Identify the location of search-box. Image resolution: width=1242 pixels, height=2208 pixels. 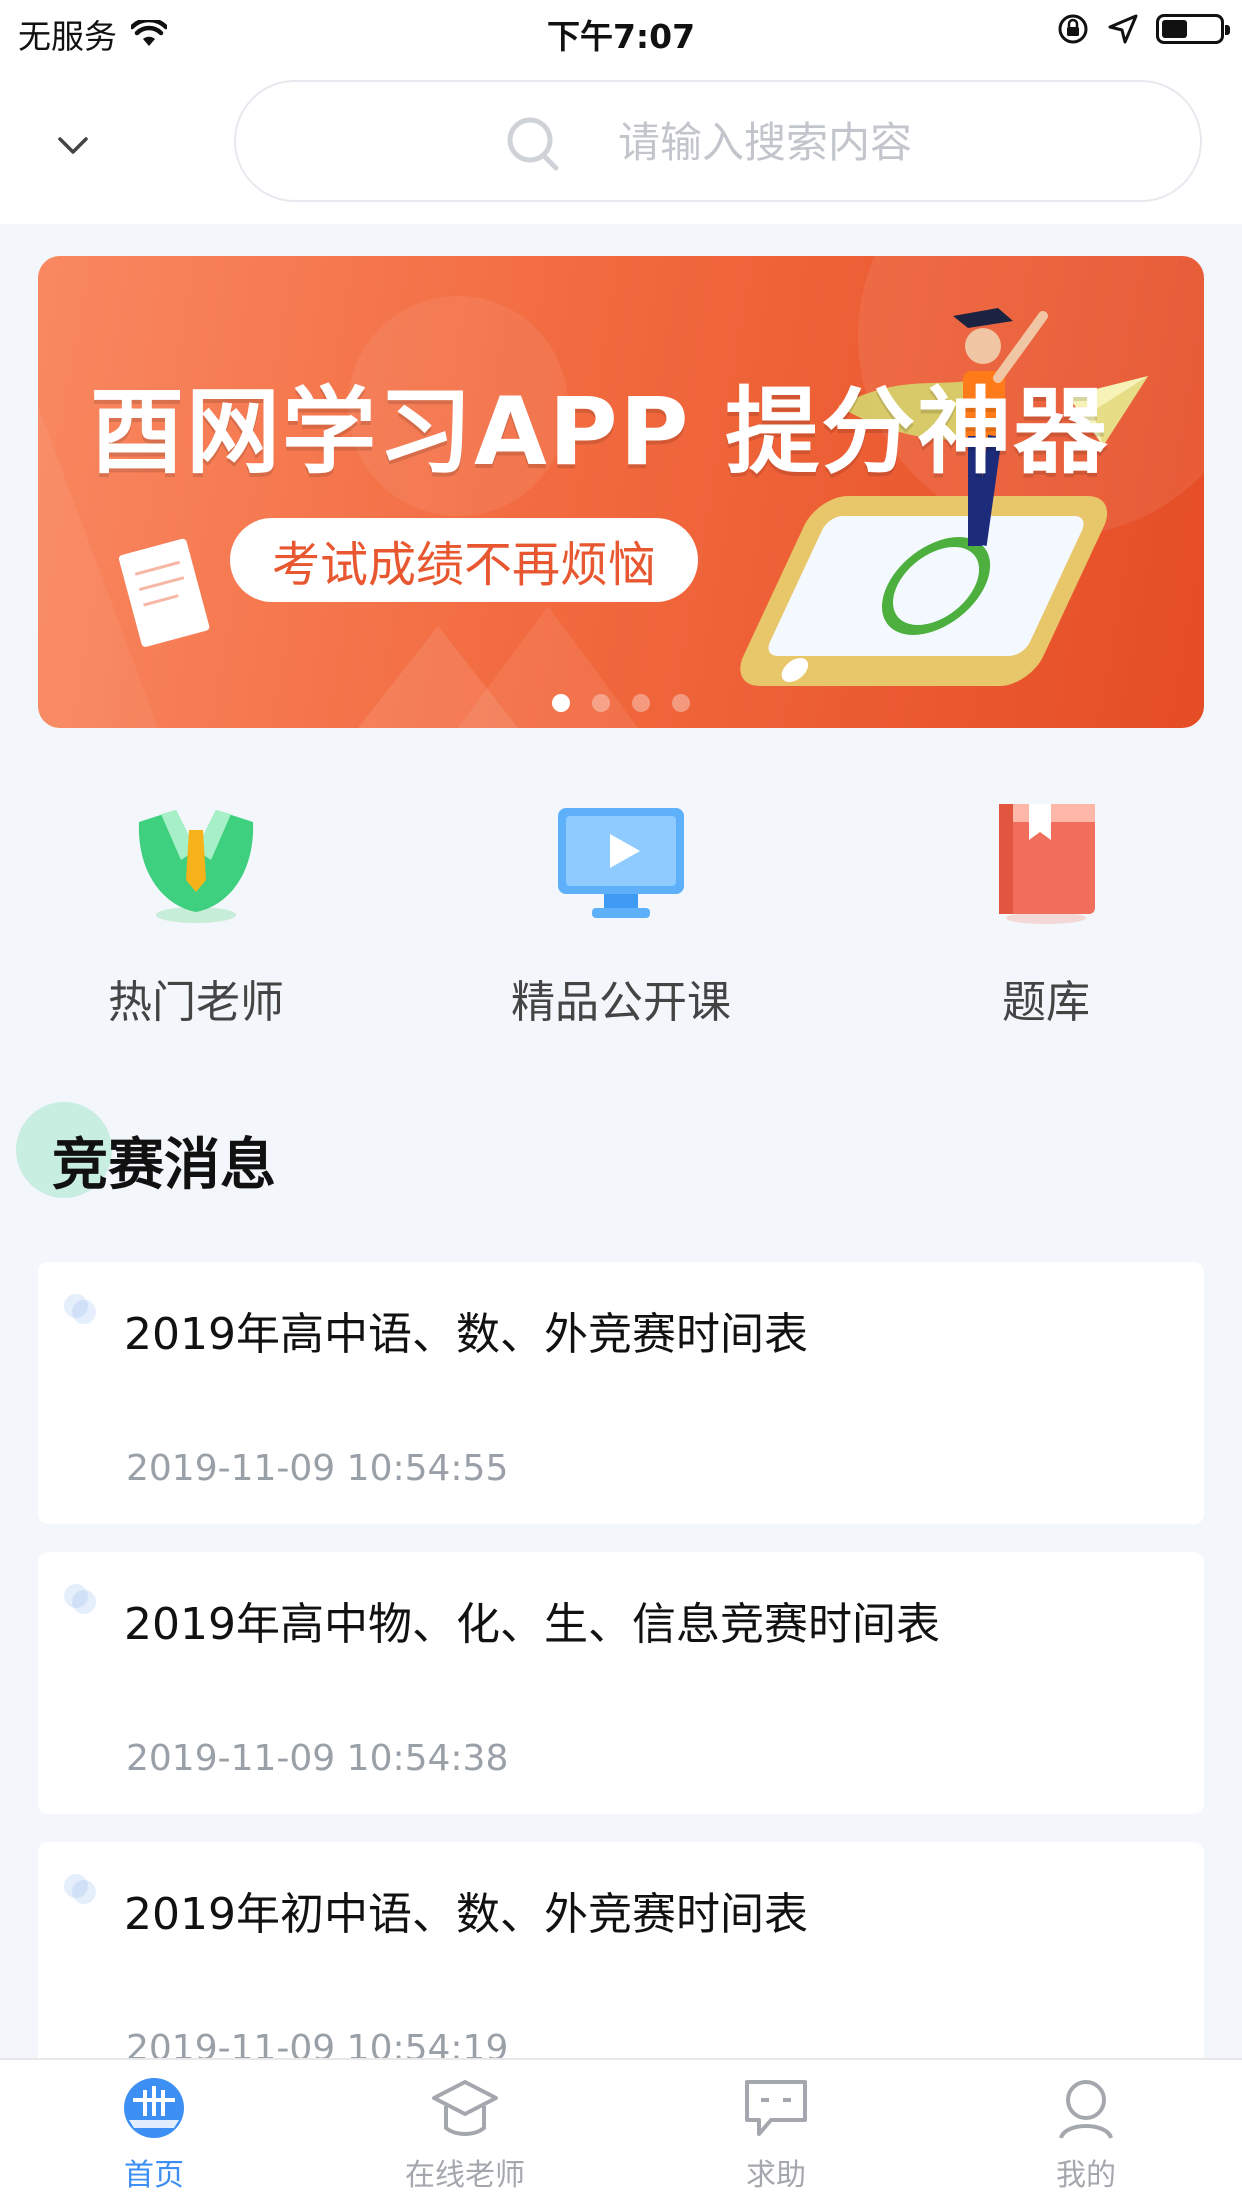
(718, 141).